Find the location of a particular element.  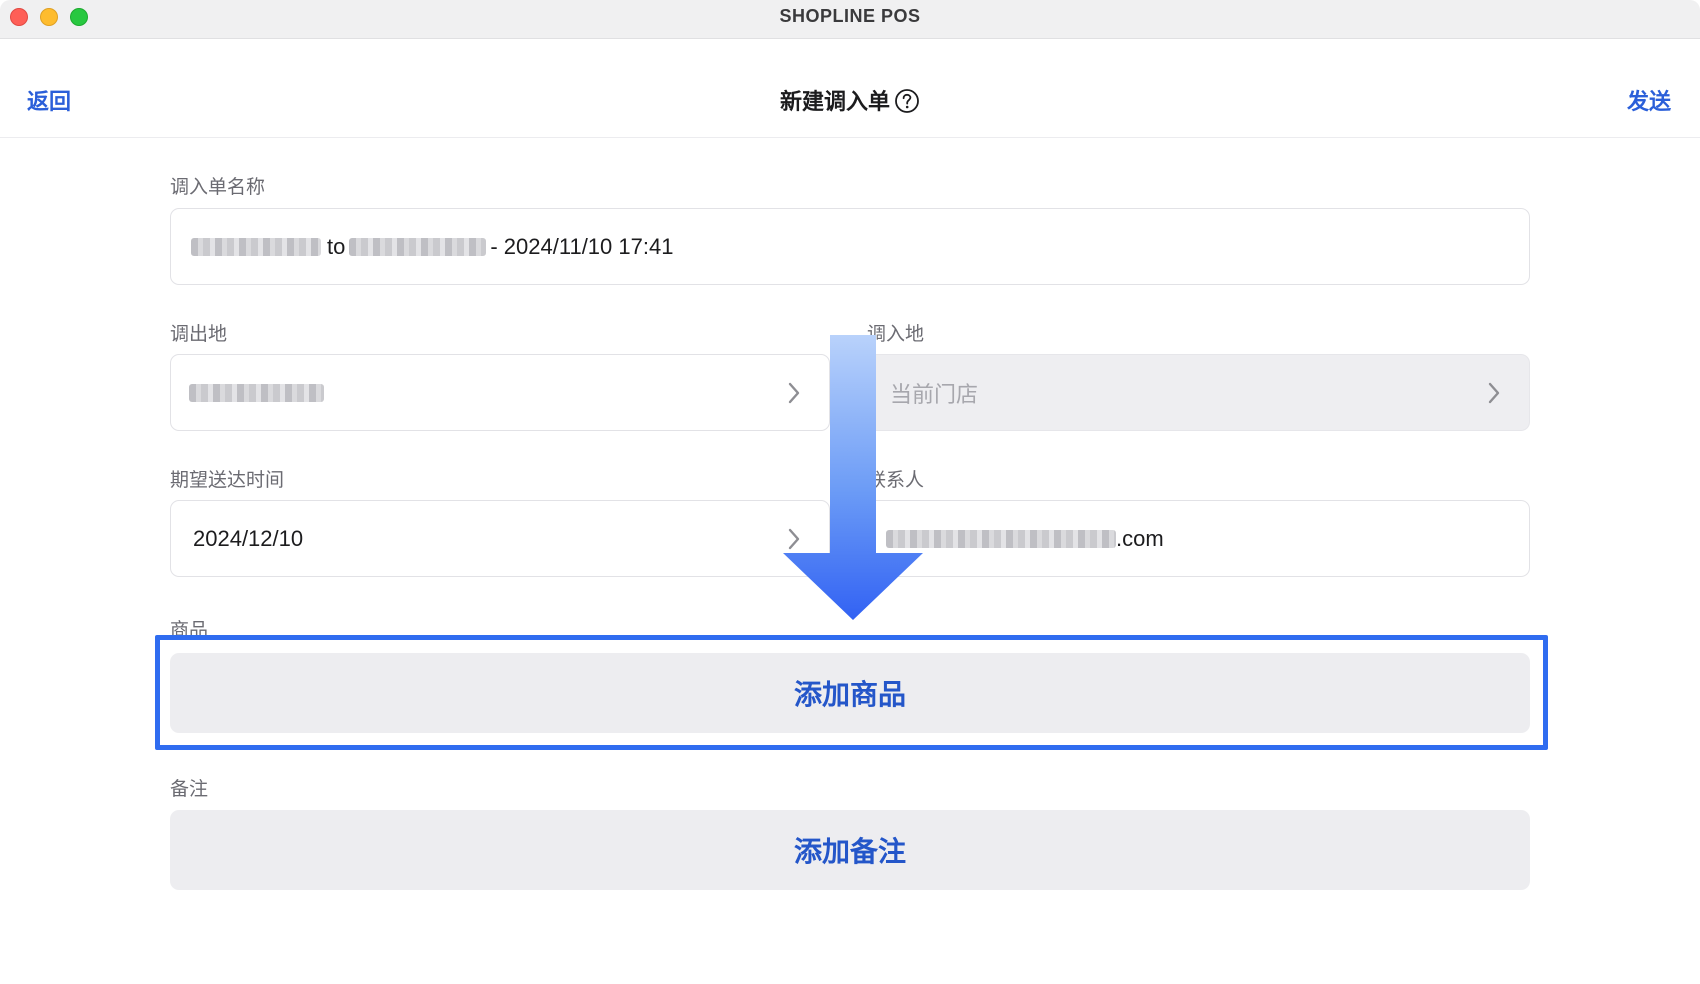

contact-field: .com is located at coordinates (1198, 538).